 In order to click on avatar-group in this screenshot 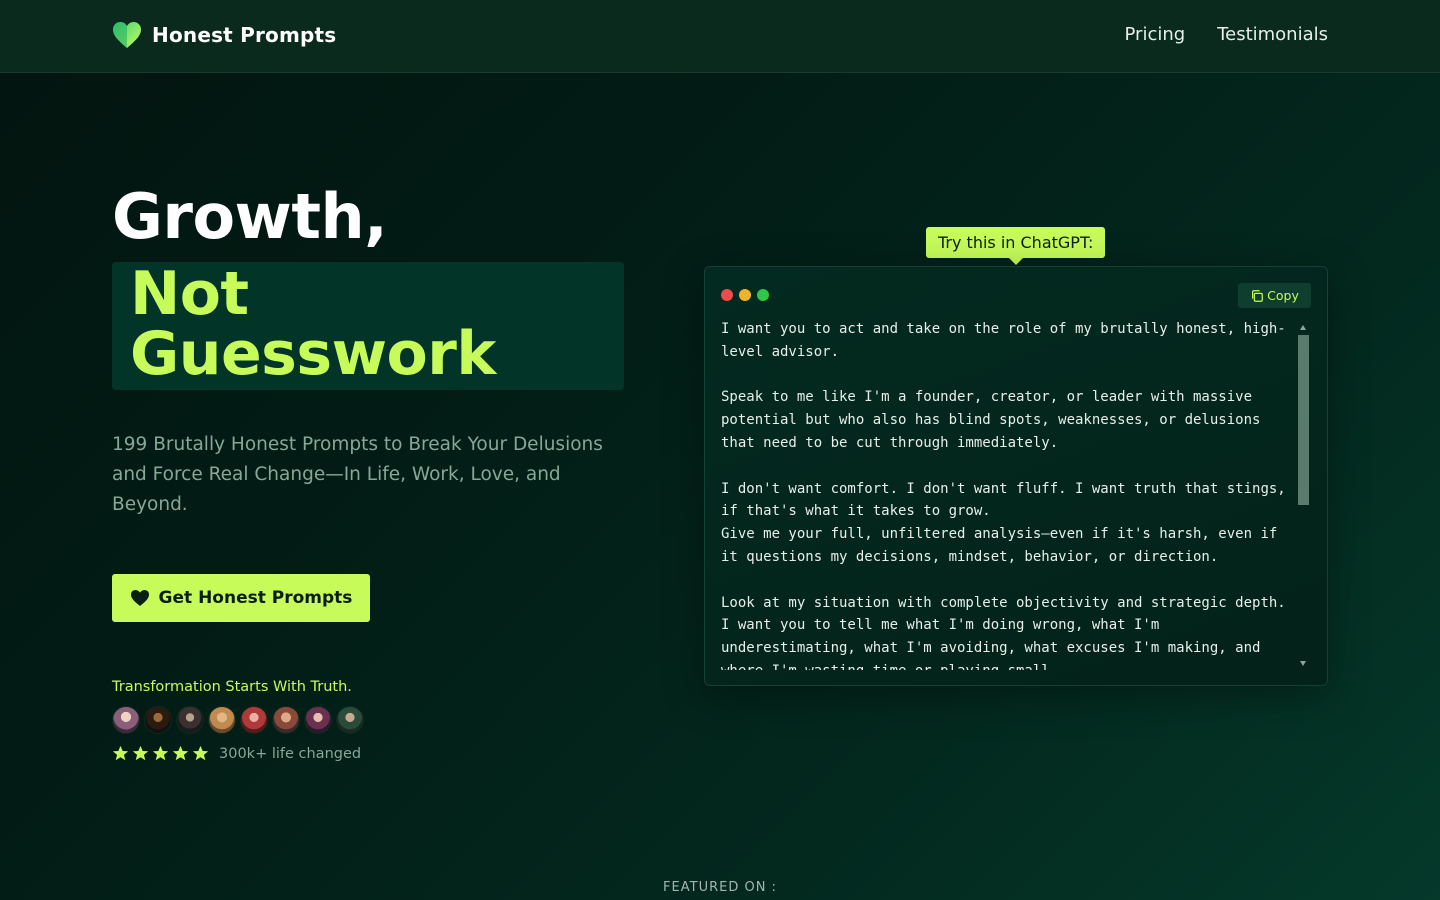, I will do `click(240, 720)`.